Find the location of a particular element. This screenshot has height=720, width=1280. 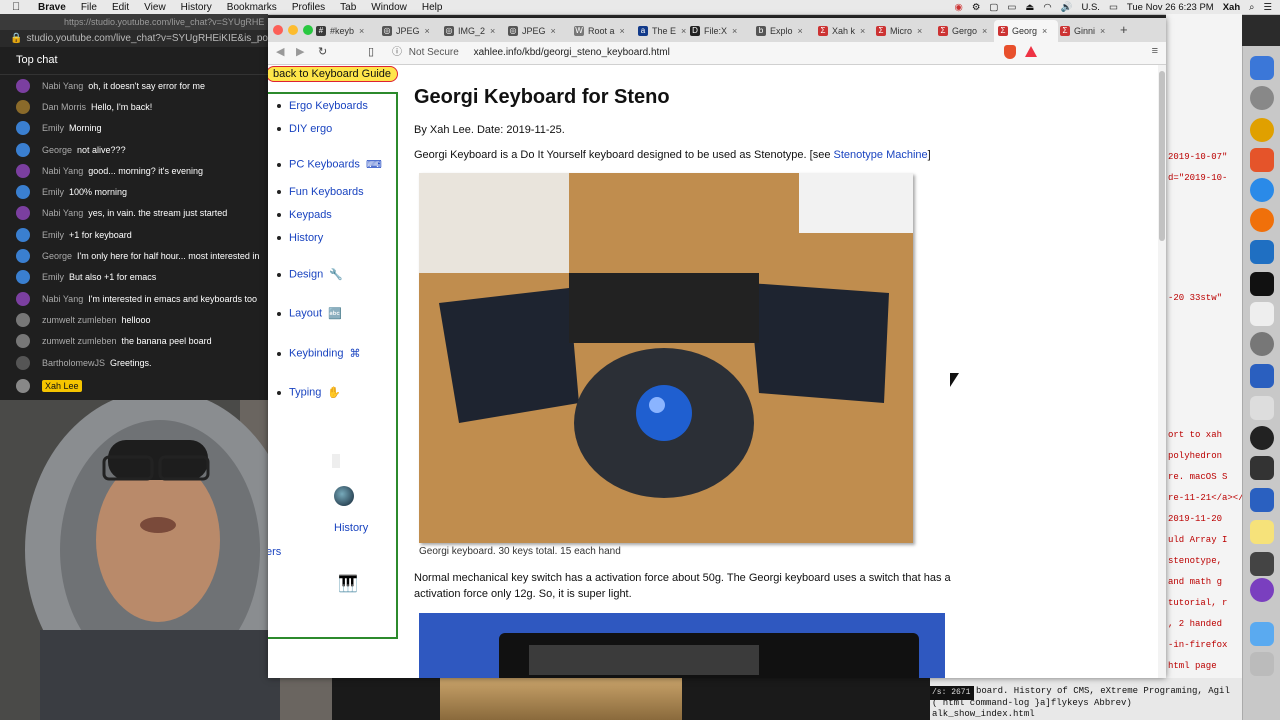

vscode-icon is located at coordinates (1262, 252).